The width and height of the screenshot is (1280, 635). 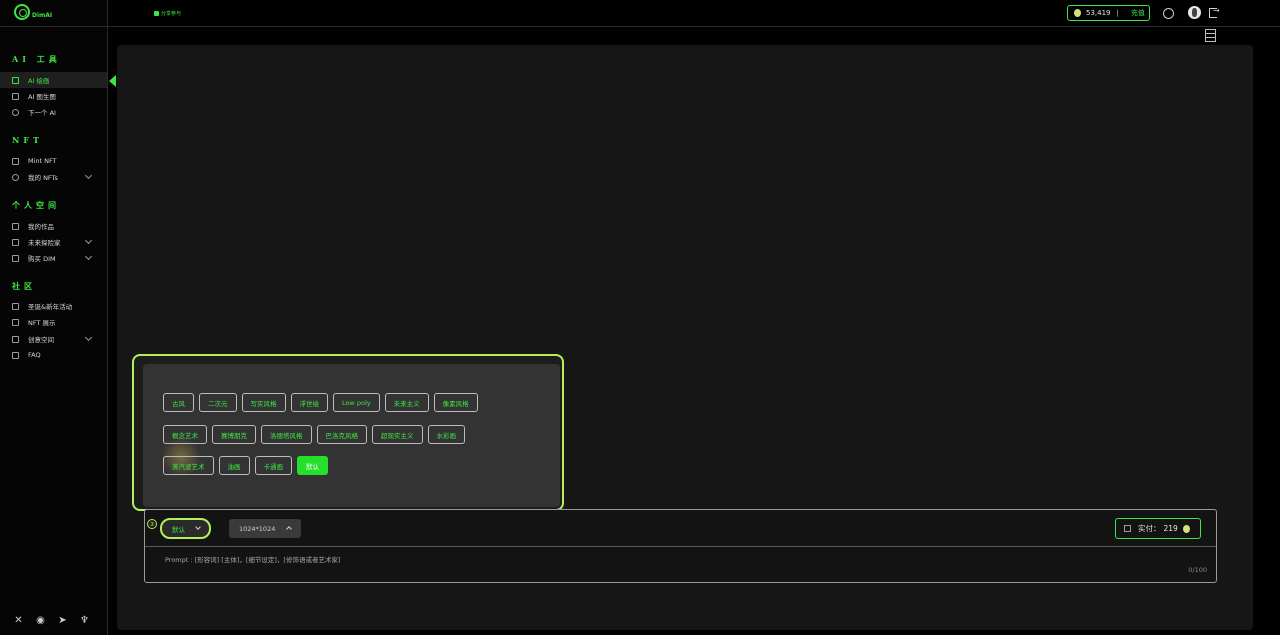 I want to click on sidebar-item-nft-showcase: NFT 展示, so click(x=53, y=322).